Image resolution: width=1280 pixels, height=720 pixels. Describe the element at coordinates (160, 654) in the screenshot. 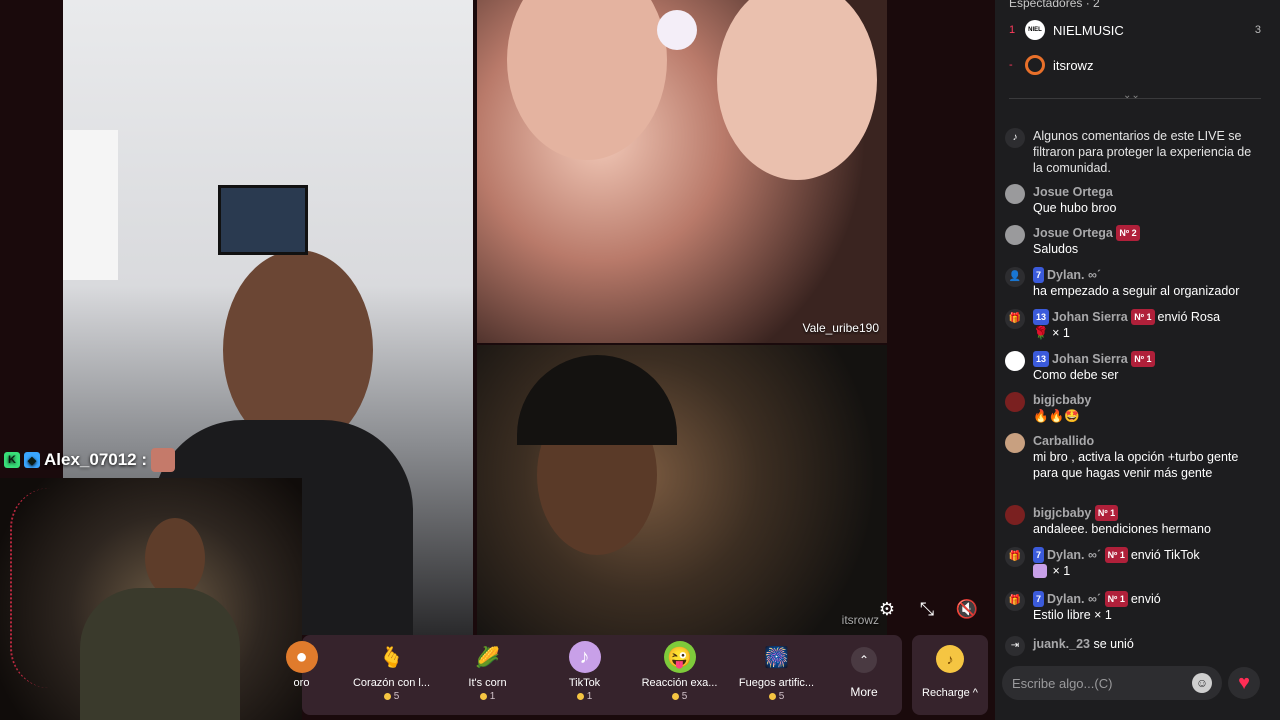

I see `self-body` at that location.